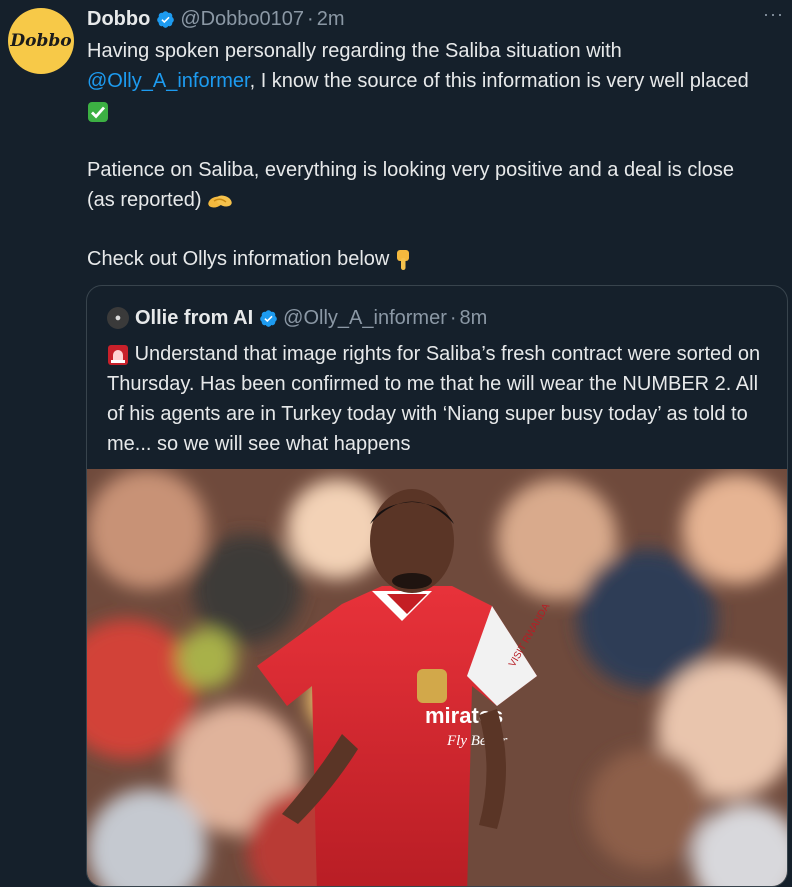 Image resolution: width=792 pixels, height=887 pixels. I want to click on more-options-icon: ···, so click(773, 14).